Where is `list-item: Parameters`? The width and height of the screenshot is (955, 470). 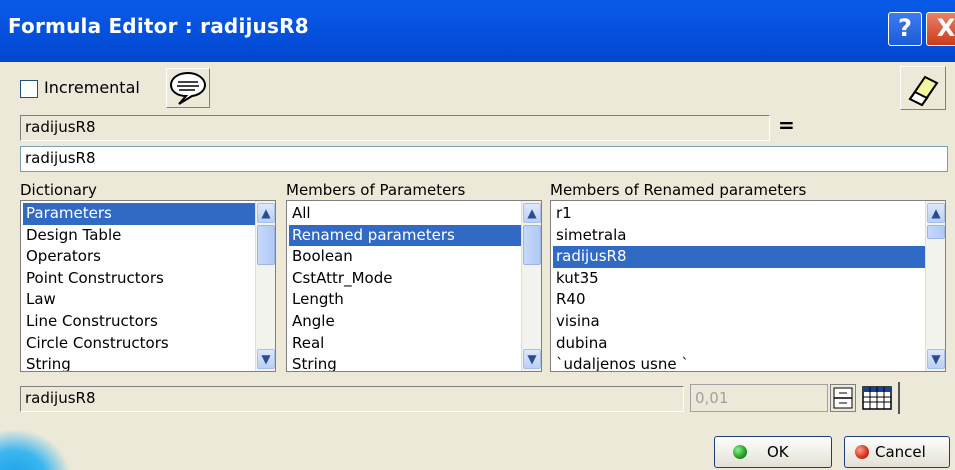
list-item: Parameters is located at coordinates (139, 214).